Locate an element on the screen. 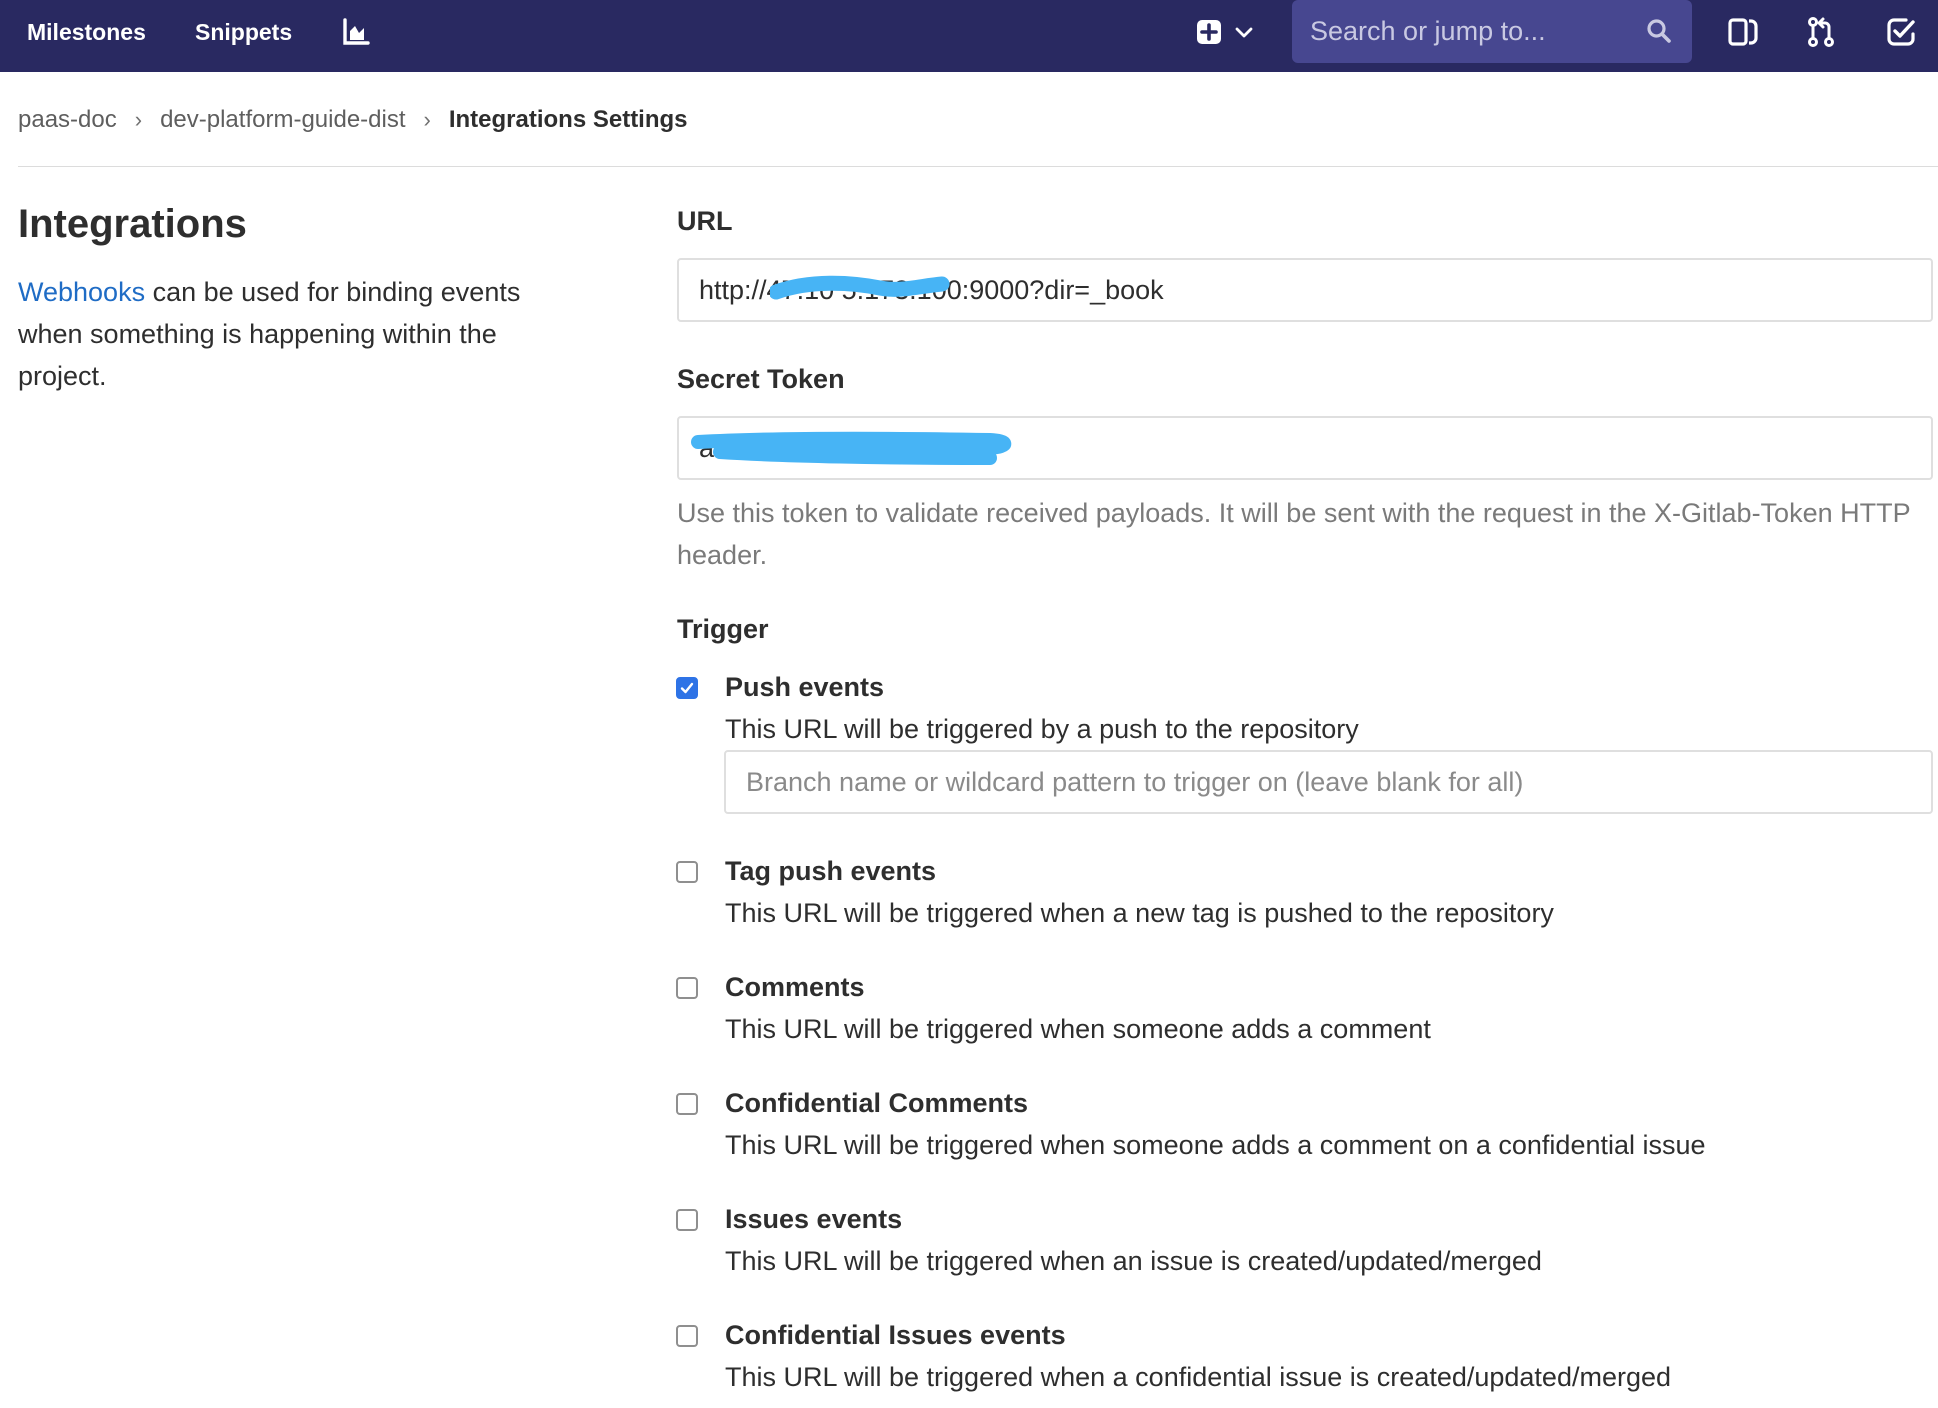  breadcrumb-item-group: paas-doc is located at coordinates (67, 120).